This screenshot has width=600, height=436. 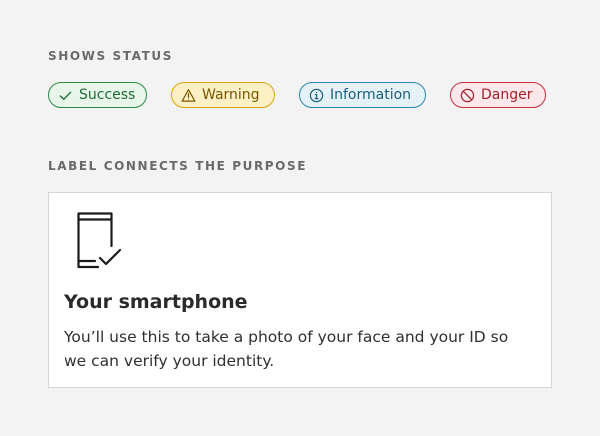 I want to click on status-section-title: SHOWS STATUS, so click(x=110, y=56).